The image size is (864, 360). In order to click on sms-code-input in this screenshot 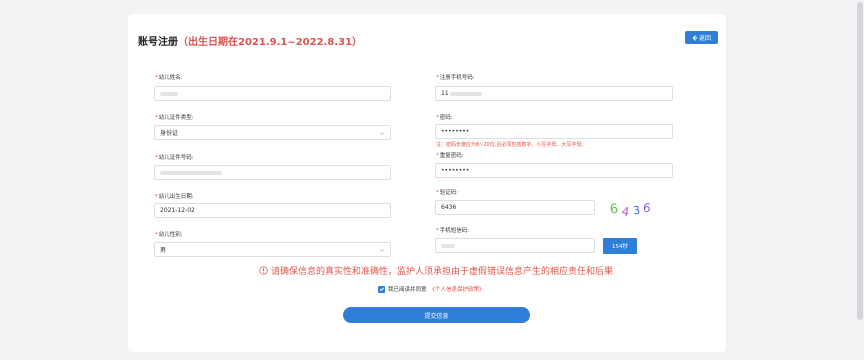, I will do `click(515, 245)`.